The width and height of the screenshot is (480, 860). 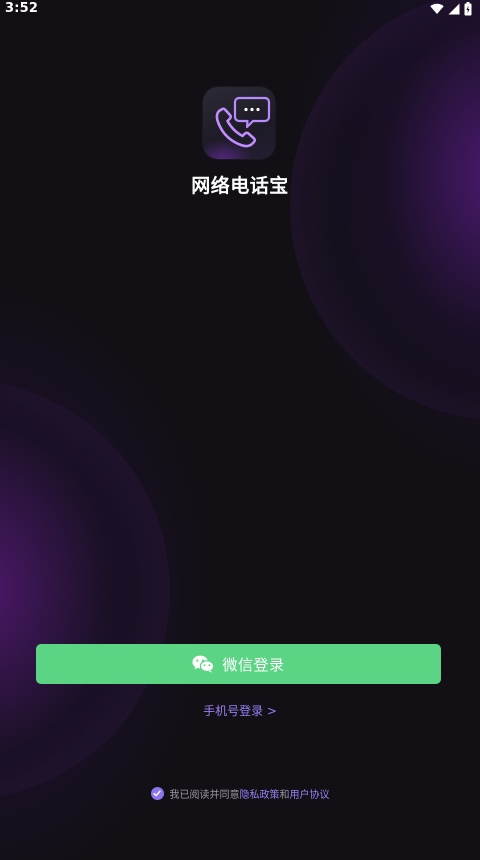 I want to click on phone-login-label: 手机号登录 >, so click(x=240, y=711).